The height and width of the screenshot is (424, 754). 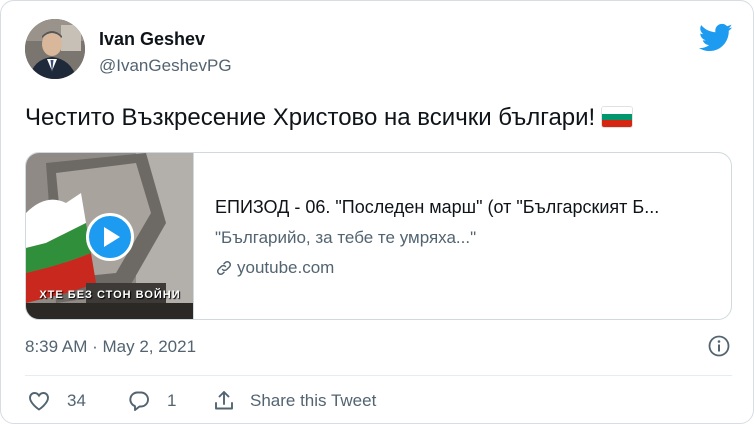 I want to click on like-button: 34, so click(x=77, y=401).